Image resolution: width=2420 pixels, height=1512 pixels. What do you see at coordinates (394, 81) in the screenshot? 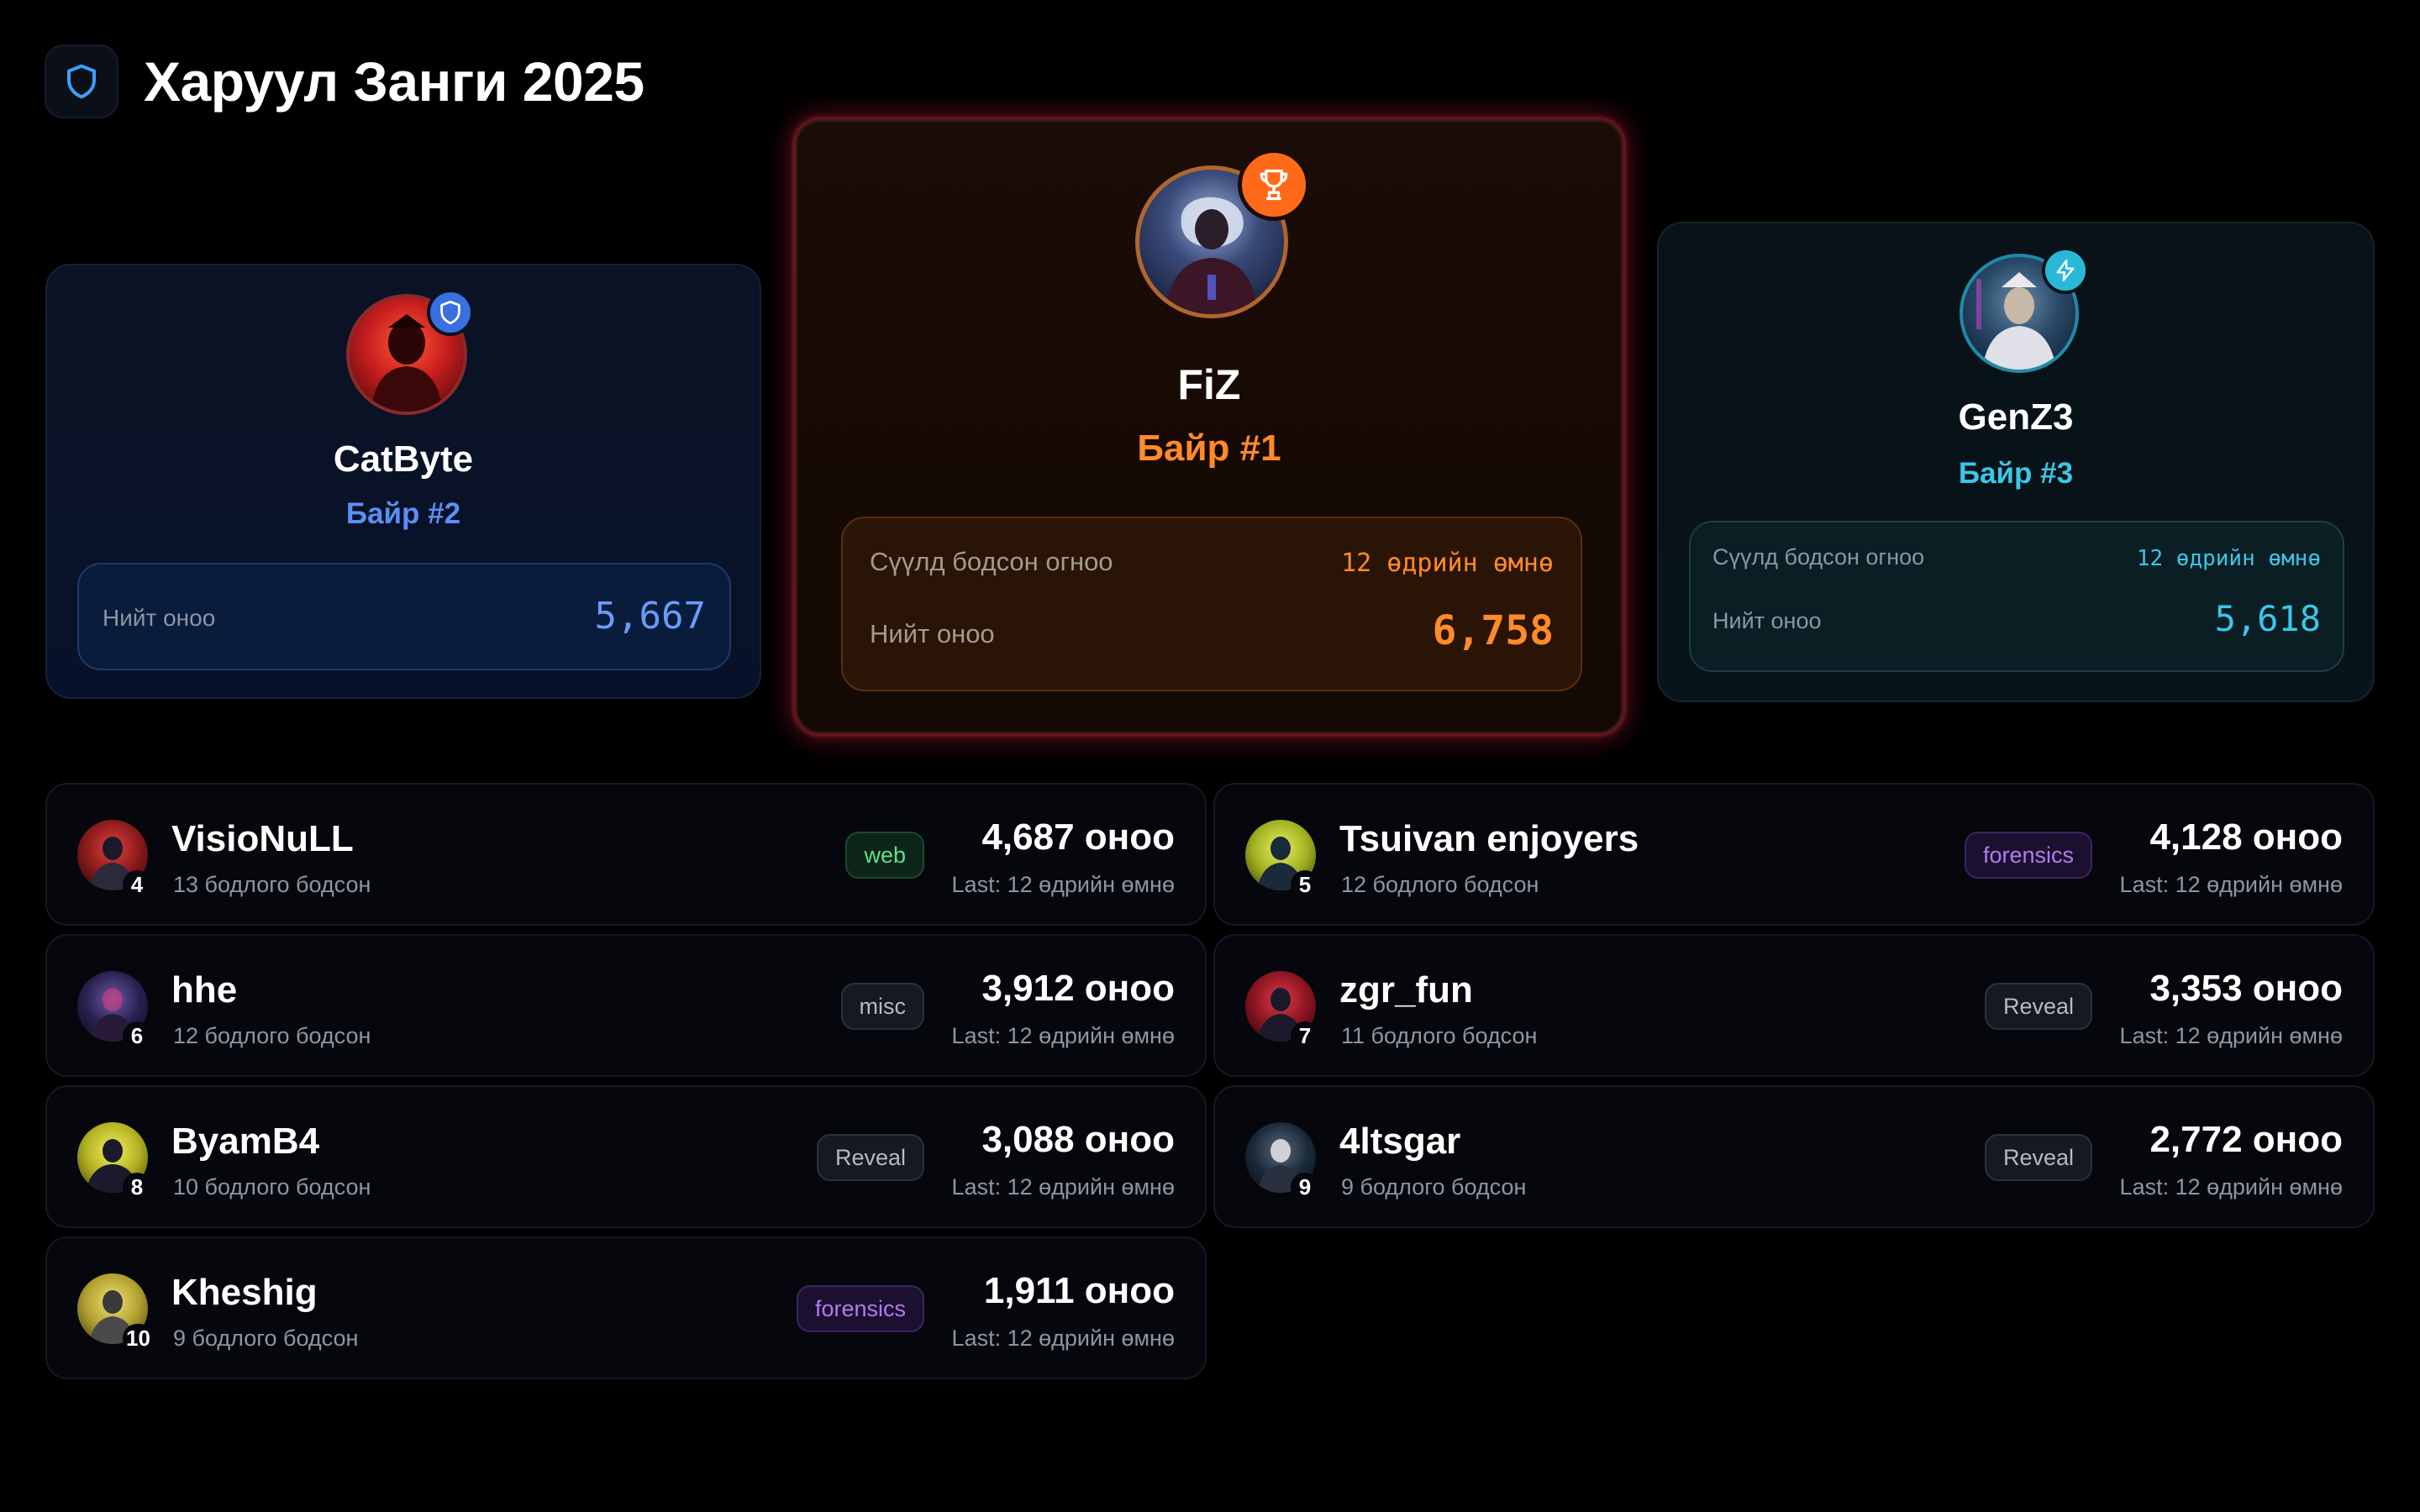
I see `page-title: Харуул Занги 2025` at bounding box center [394, 81].